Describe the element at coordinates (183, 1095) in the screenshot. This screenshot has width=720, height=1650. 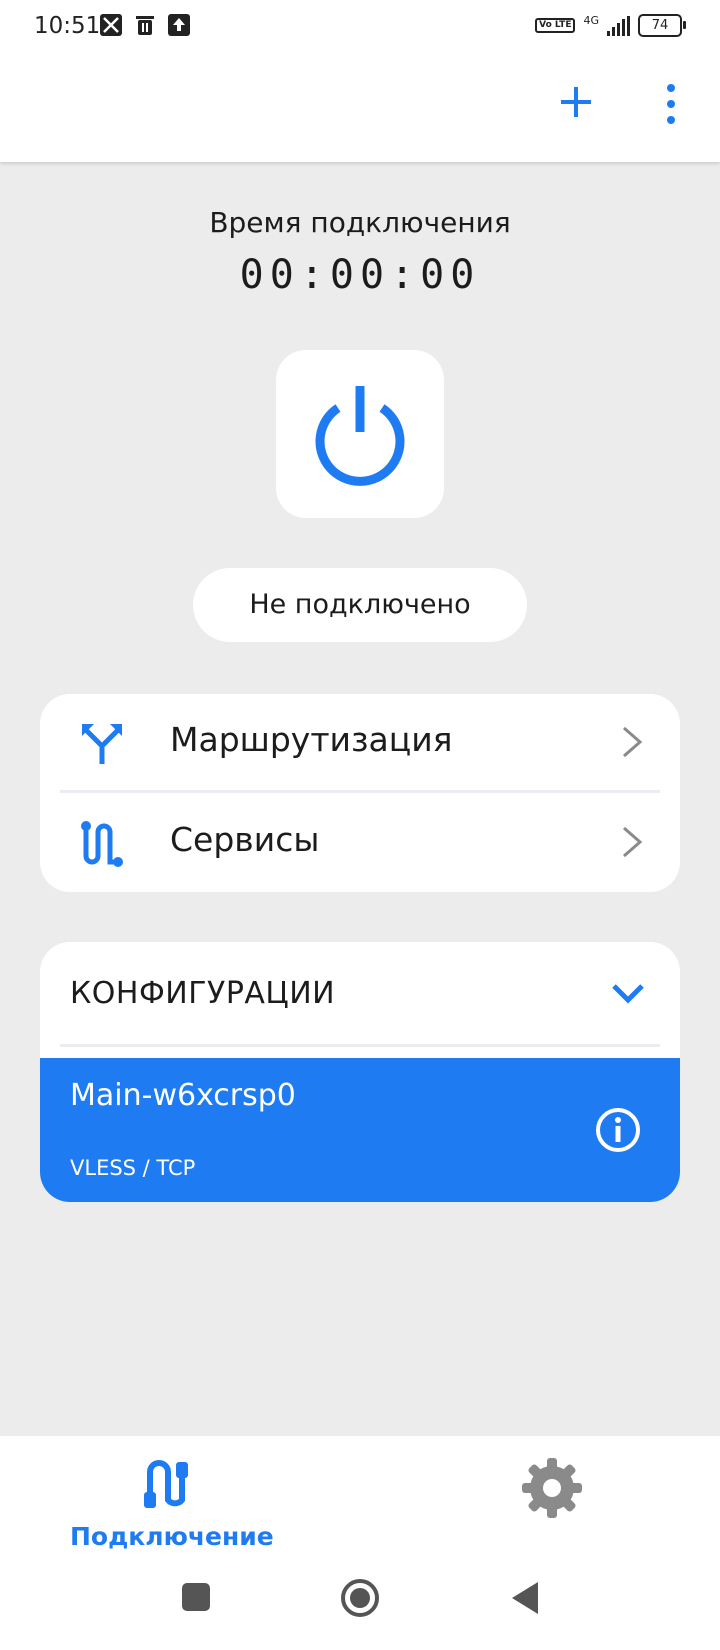
I see `config-name: Main-w6xcrsp0` at that location.